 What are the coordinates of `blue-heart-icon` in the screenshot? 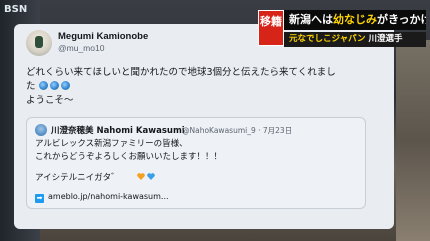 It's located at (151, 176).